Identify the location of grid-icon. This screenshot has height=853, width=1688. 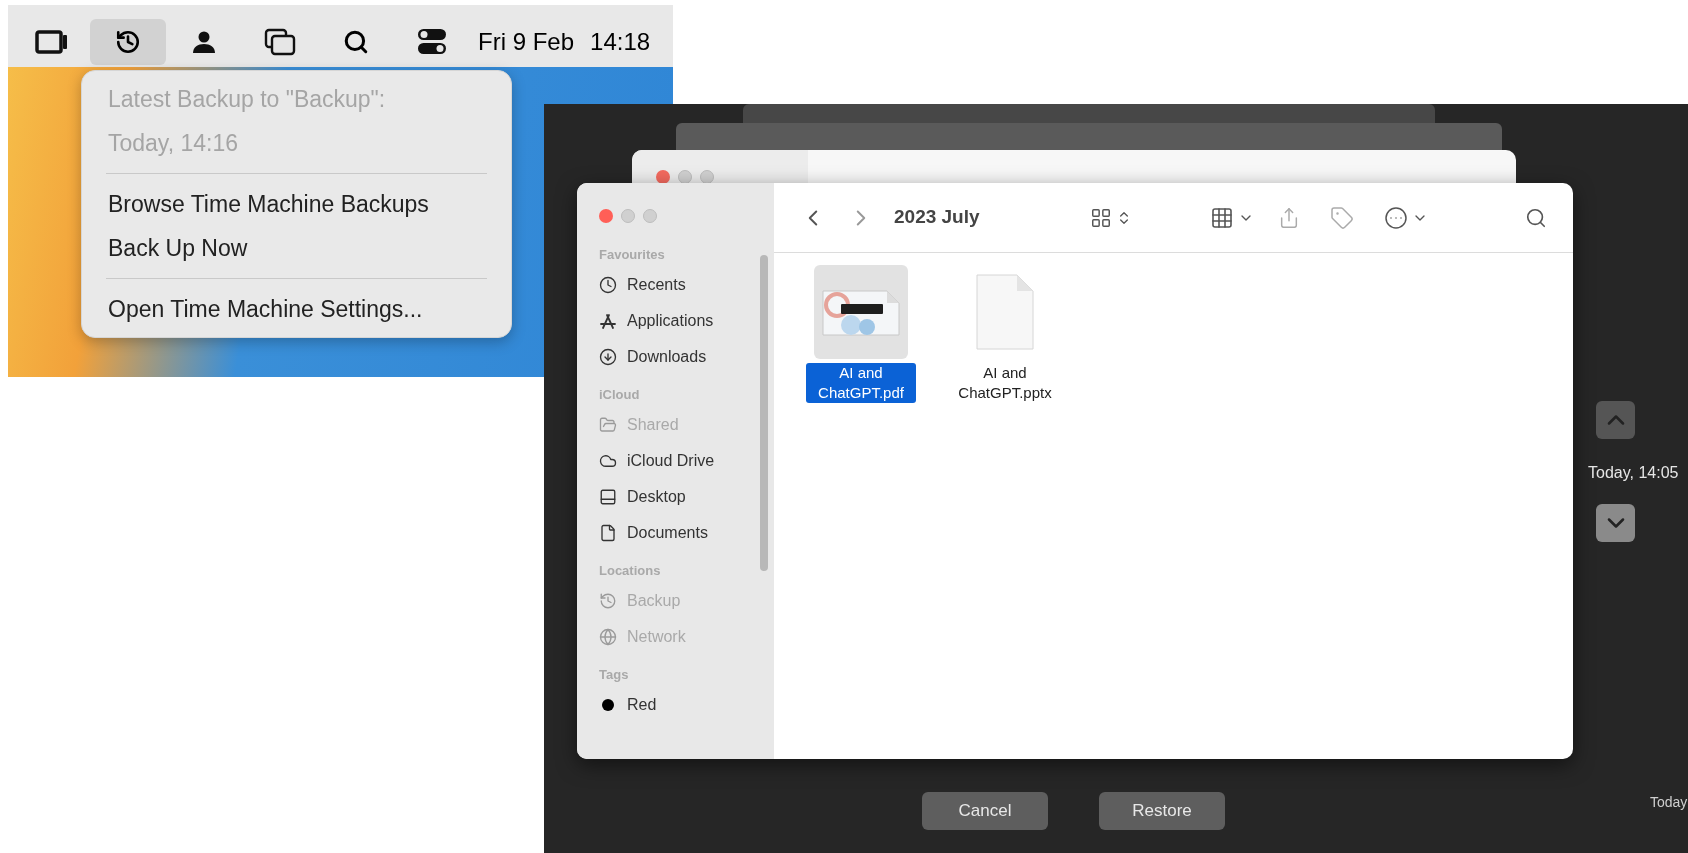
(1100, 217).